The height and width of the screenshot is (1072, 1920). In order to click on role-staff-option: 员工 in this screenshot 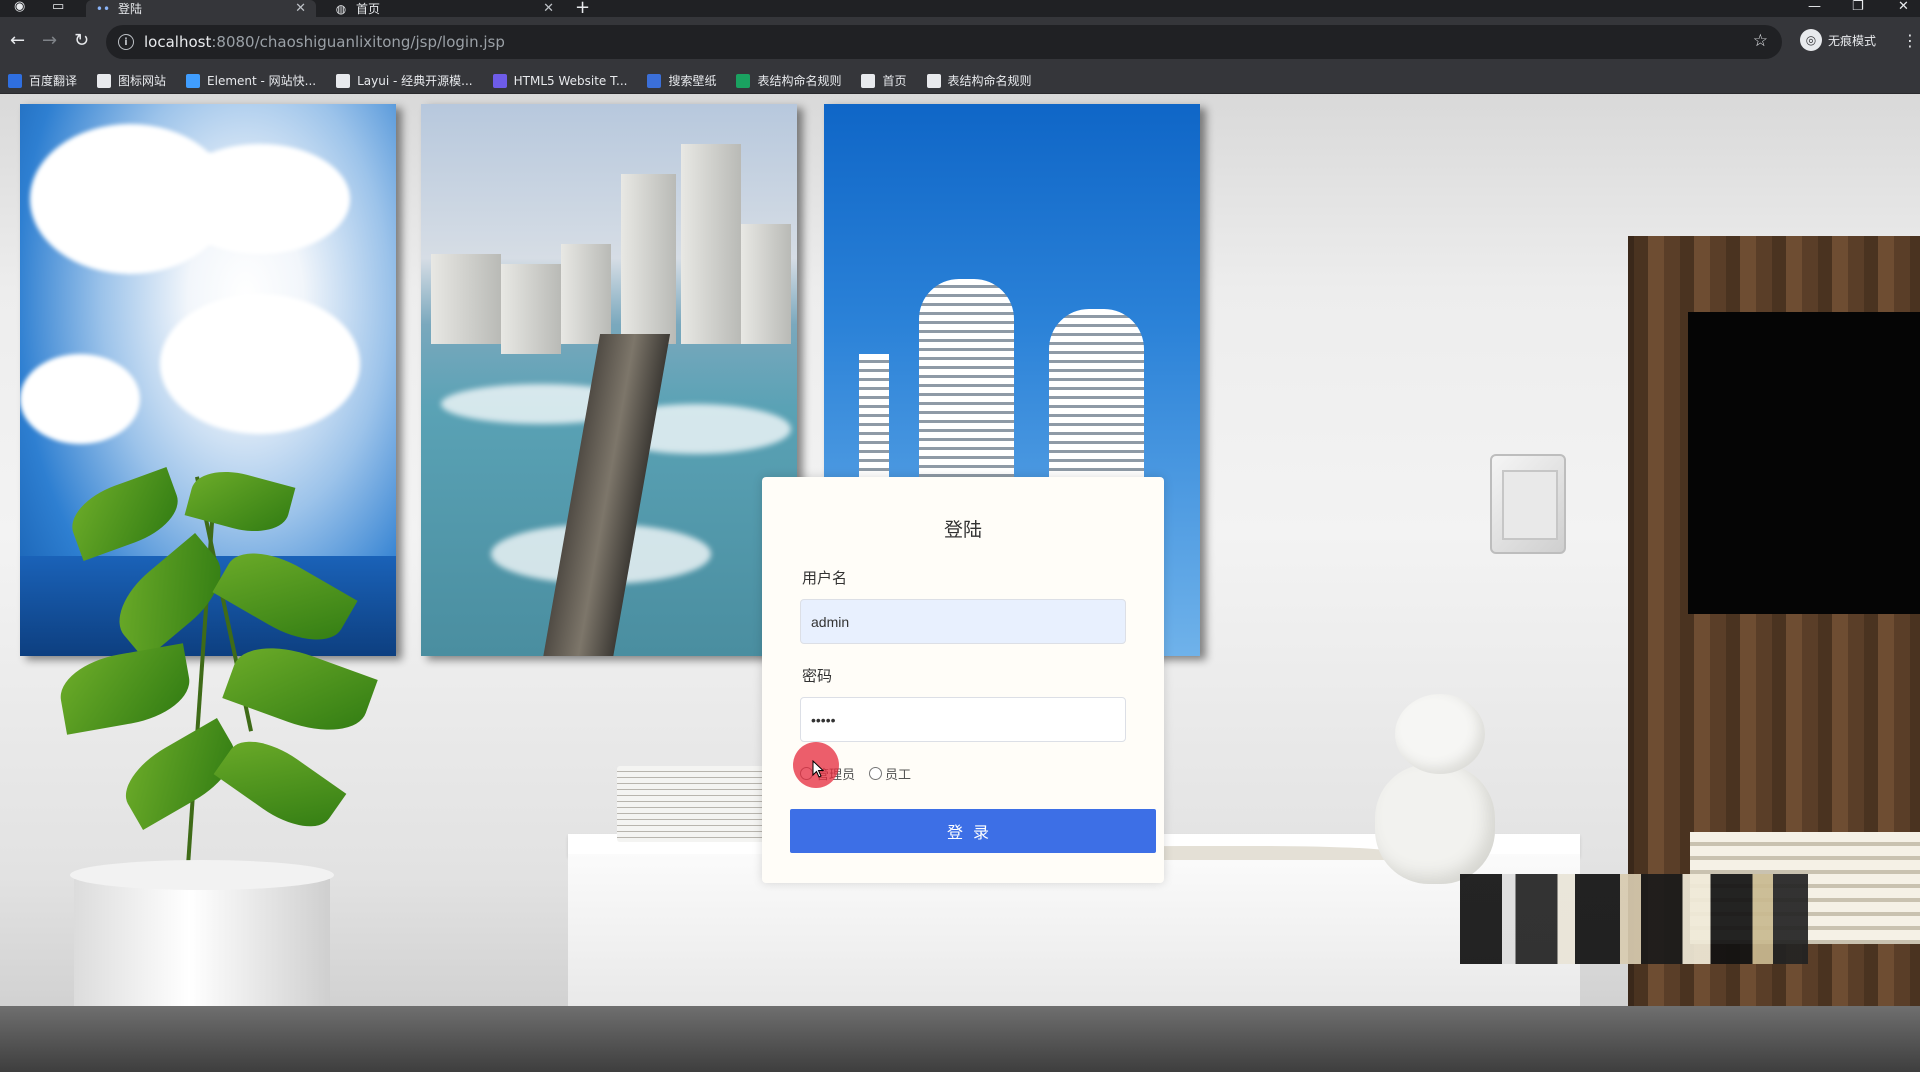, I will do `click(890, 773)`.